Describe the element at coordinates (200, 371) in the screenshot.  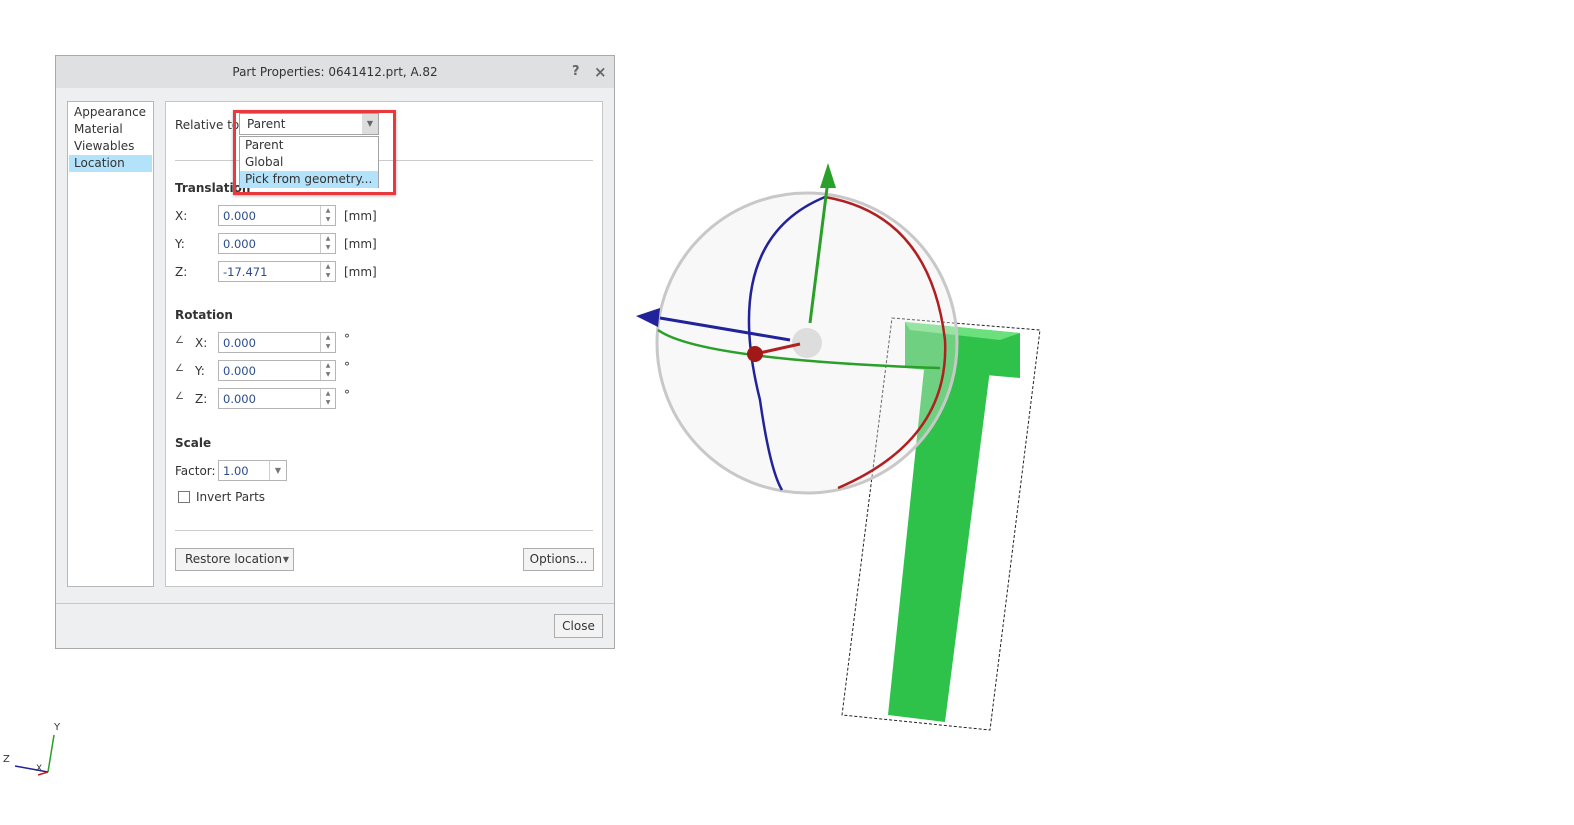
I see `rotation-y-label: Y:` at that location.